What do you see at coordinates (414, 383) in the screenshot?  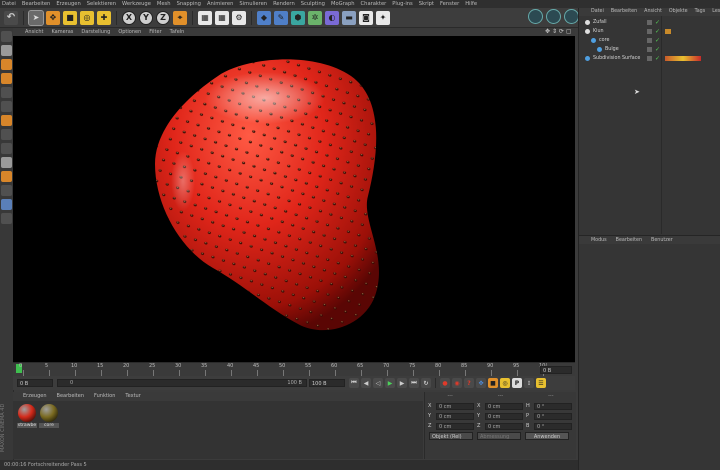 I see `go-to-end-icon: ⏭` at bounding box center [414, 383].